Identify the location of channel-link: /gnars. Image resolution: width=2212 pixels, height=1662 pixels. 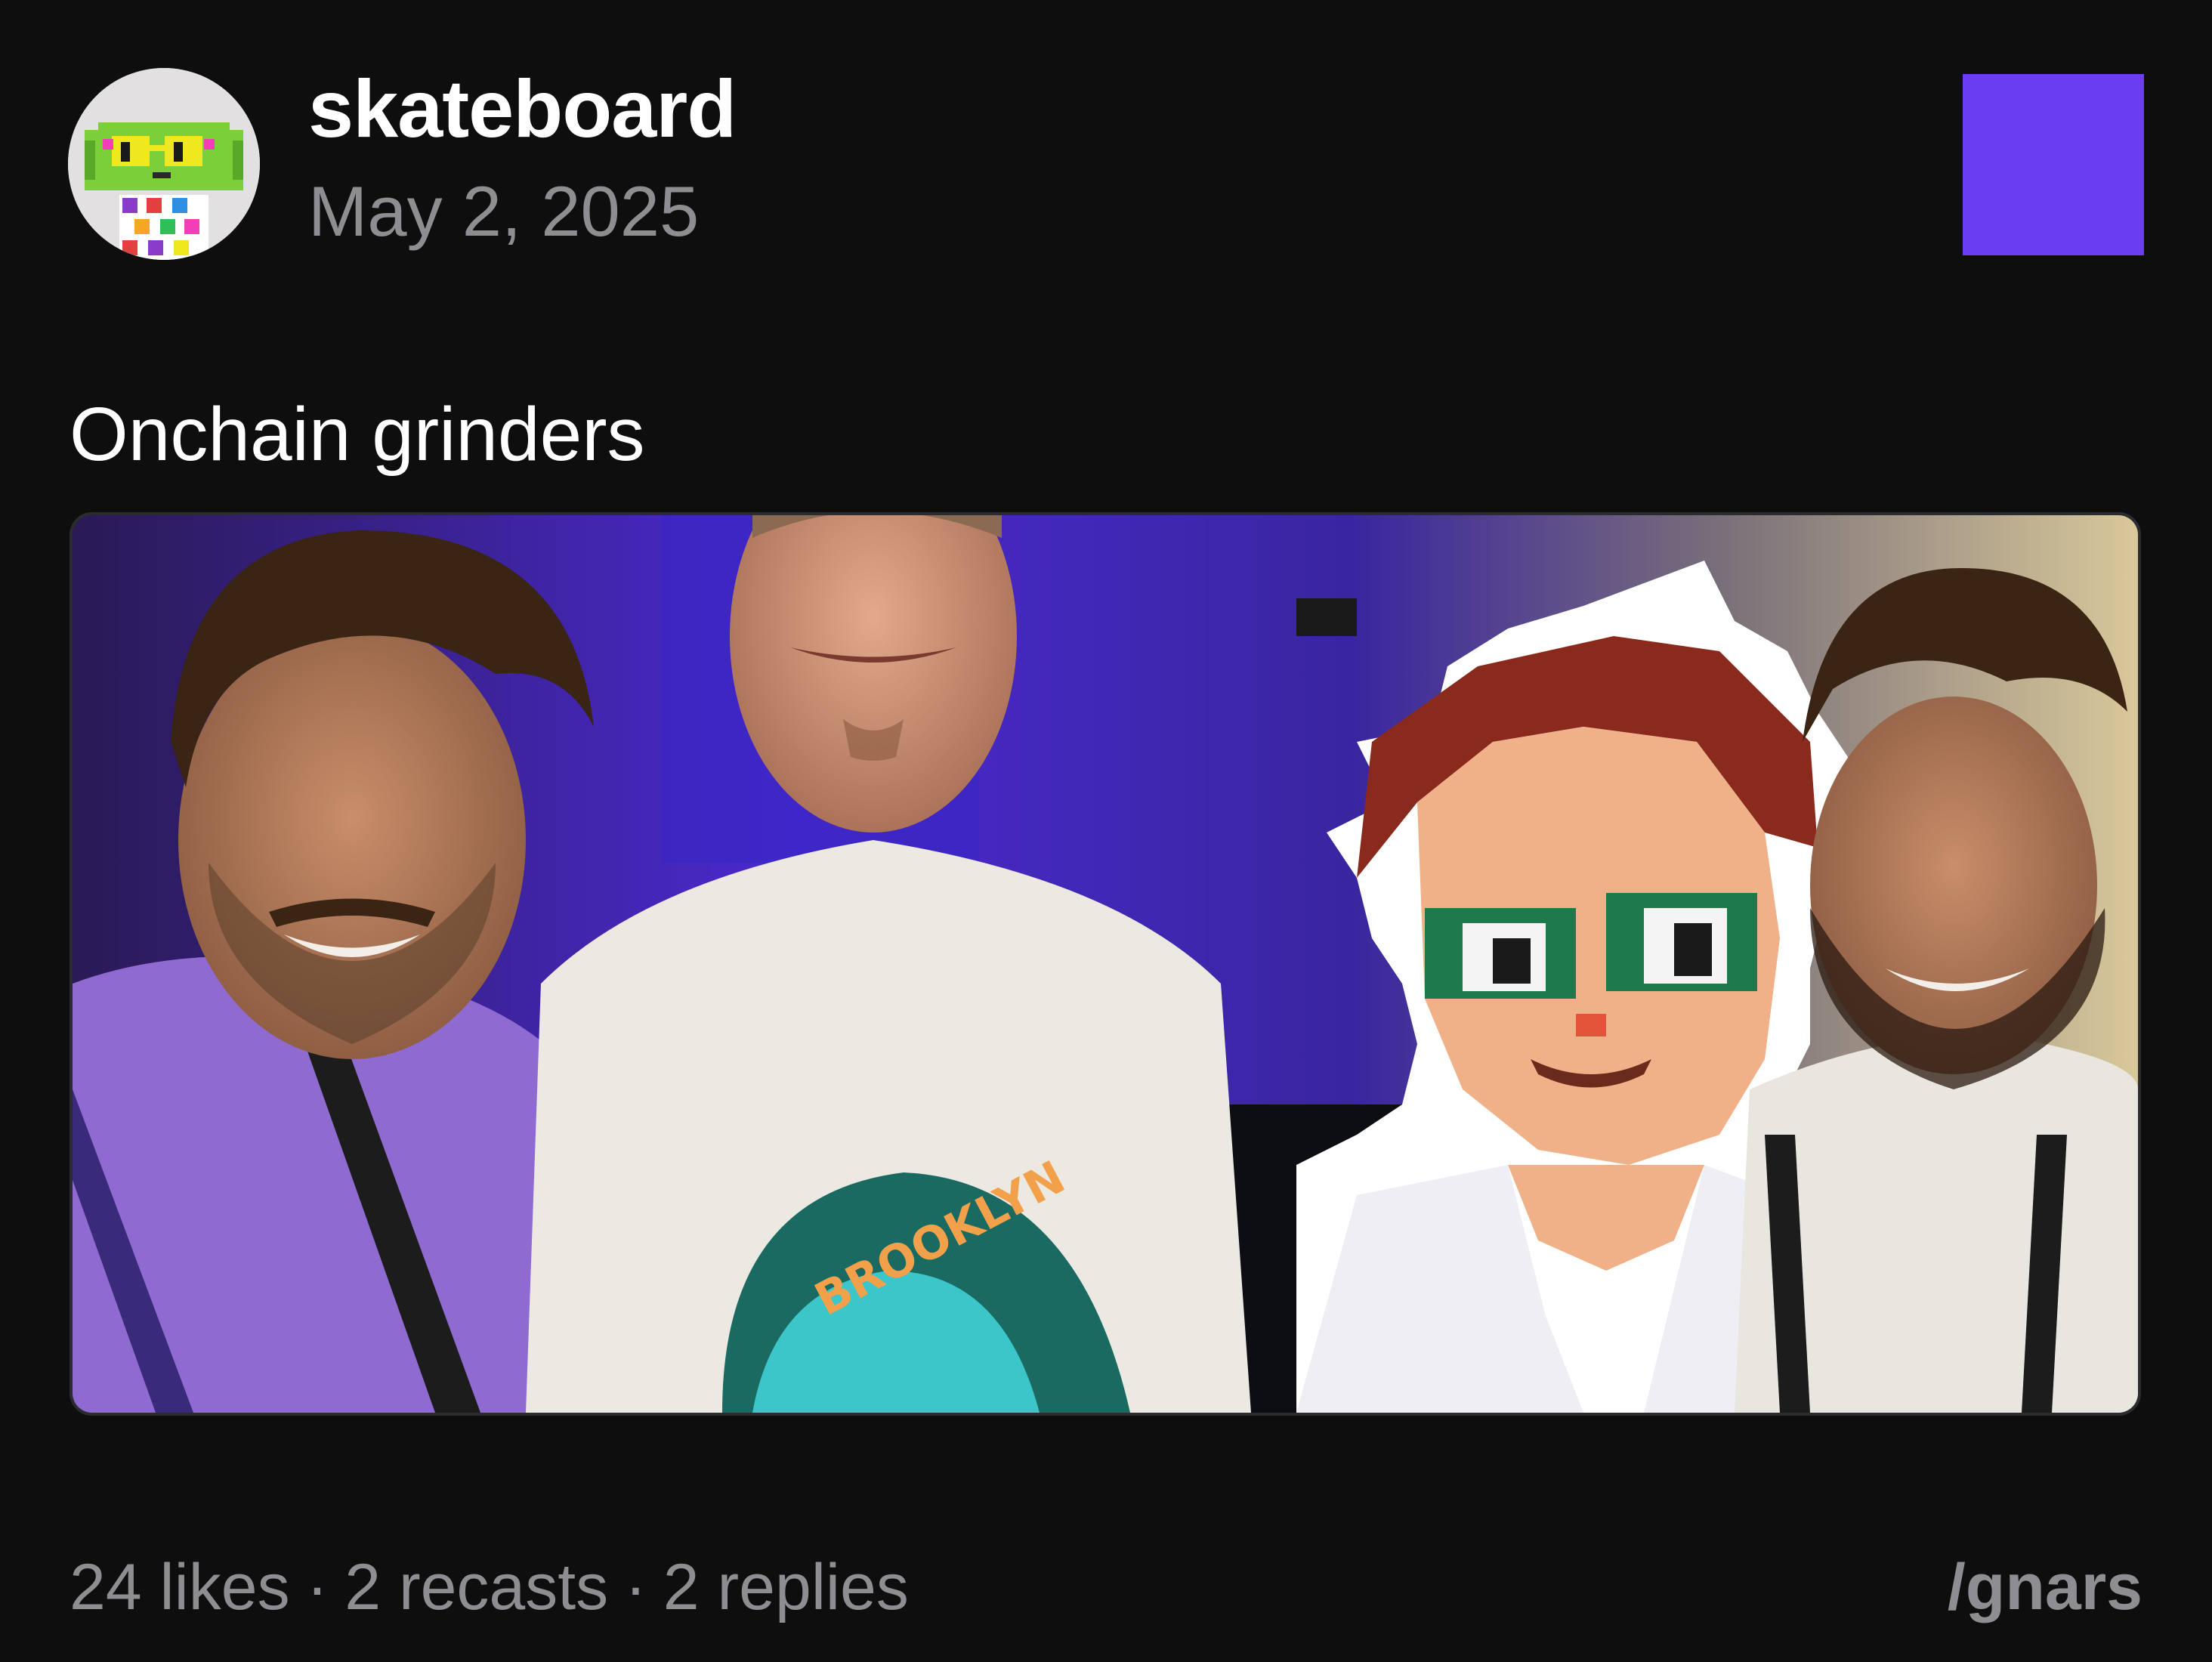
(2045, 1588).